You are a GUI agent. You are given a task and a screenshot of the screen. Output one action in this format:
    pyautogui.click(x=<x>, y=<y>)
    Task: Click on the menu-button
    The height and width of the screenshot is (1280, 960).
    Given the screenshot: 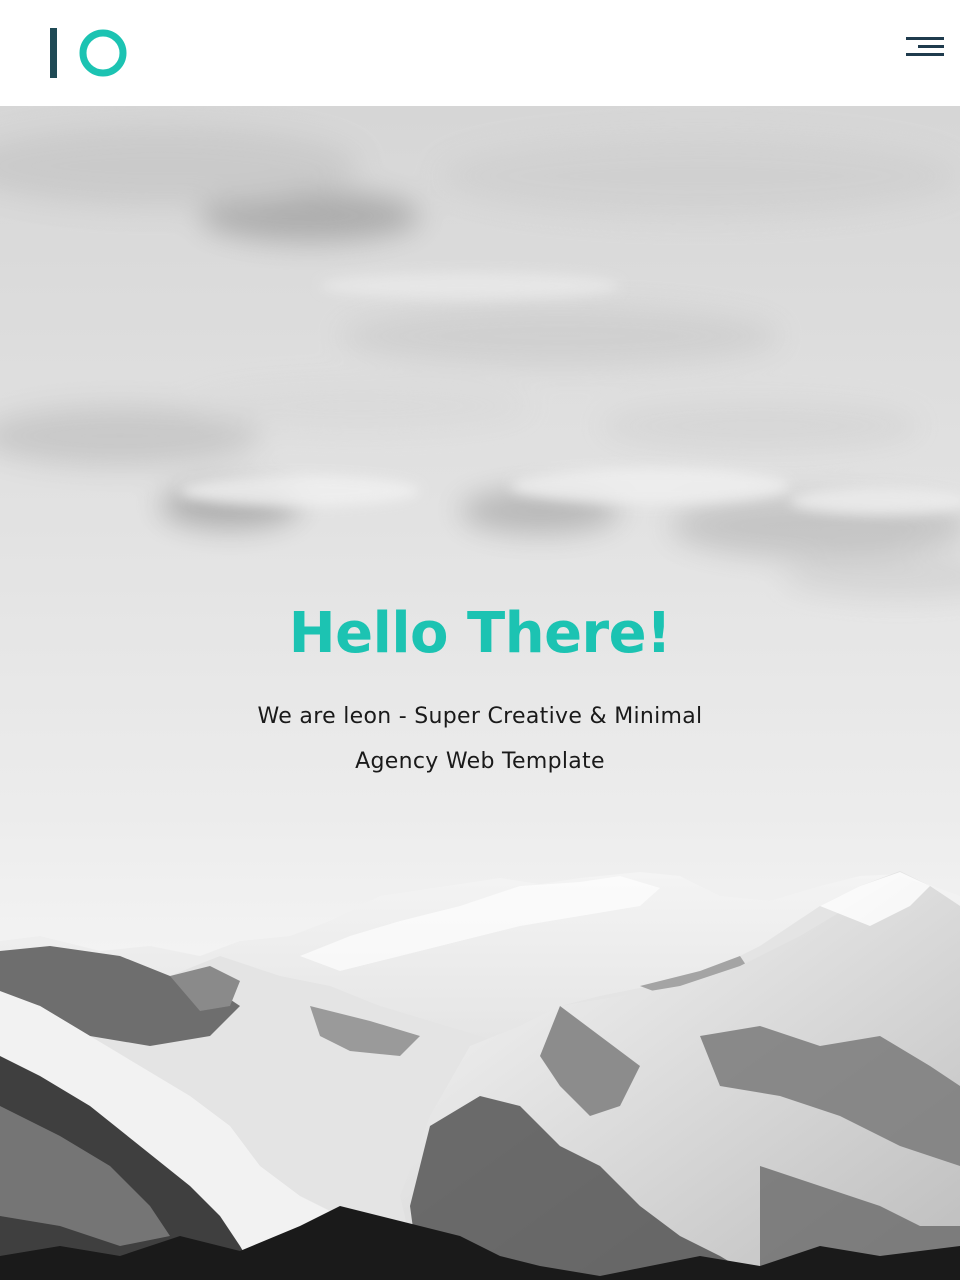 What is the action you would take?
    pyautogui.click(x=924, y=50)
    